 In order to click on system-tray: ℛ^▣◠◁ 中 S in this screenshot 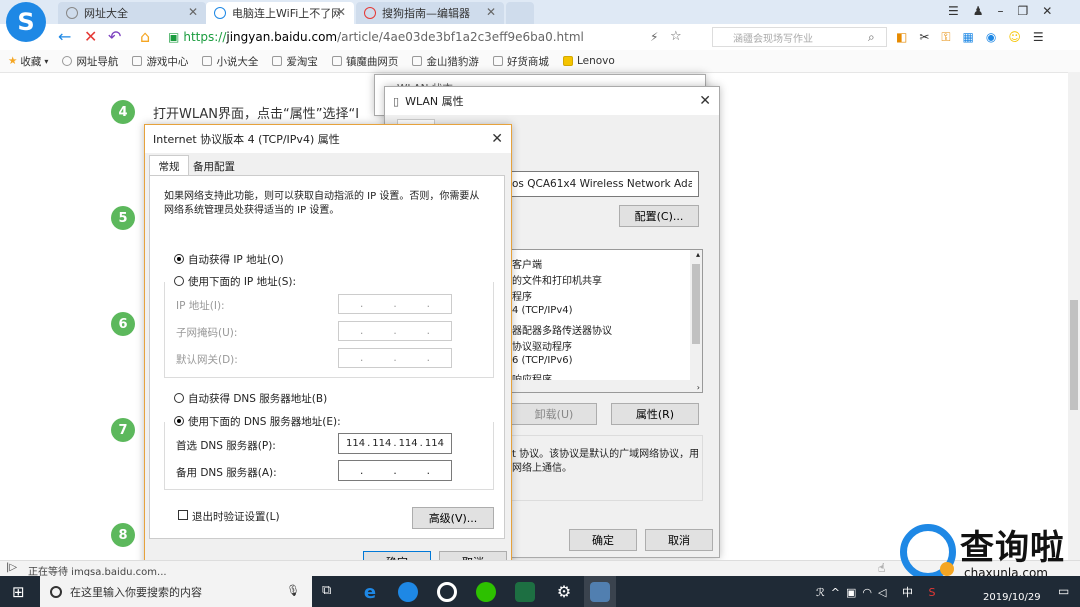, I will do `click(878, 592)`.